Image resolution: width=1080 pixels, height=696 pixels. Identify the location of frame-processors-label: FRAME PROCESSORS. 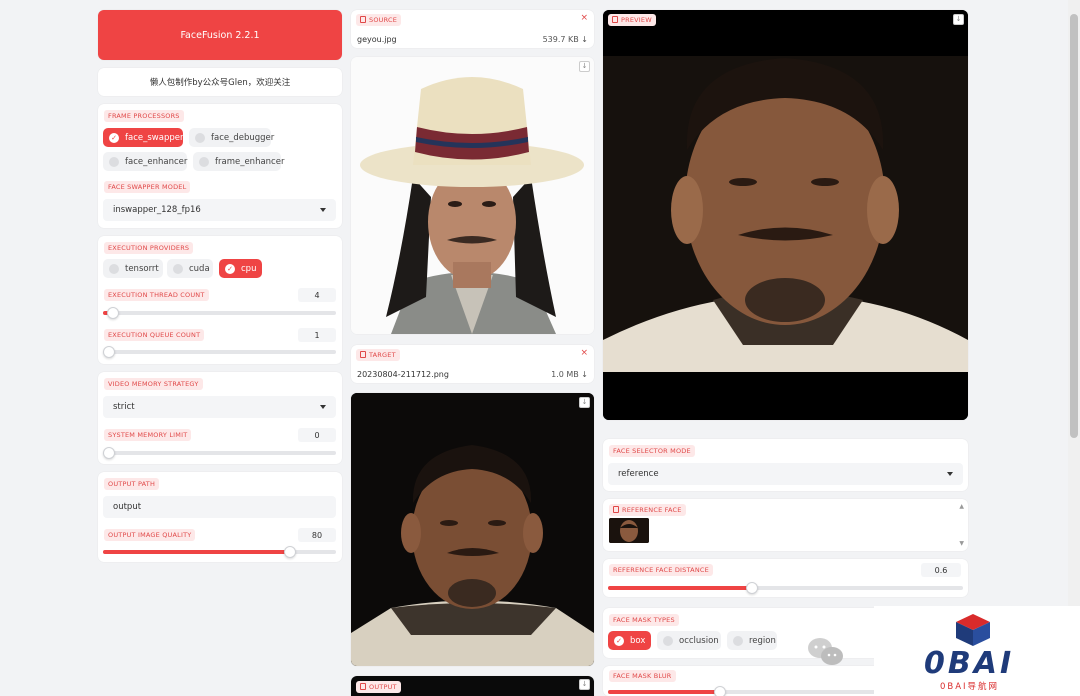
(144, 116).